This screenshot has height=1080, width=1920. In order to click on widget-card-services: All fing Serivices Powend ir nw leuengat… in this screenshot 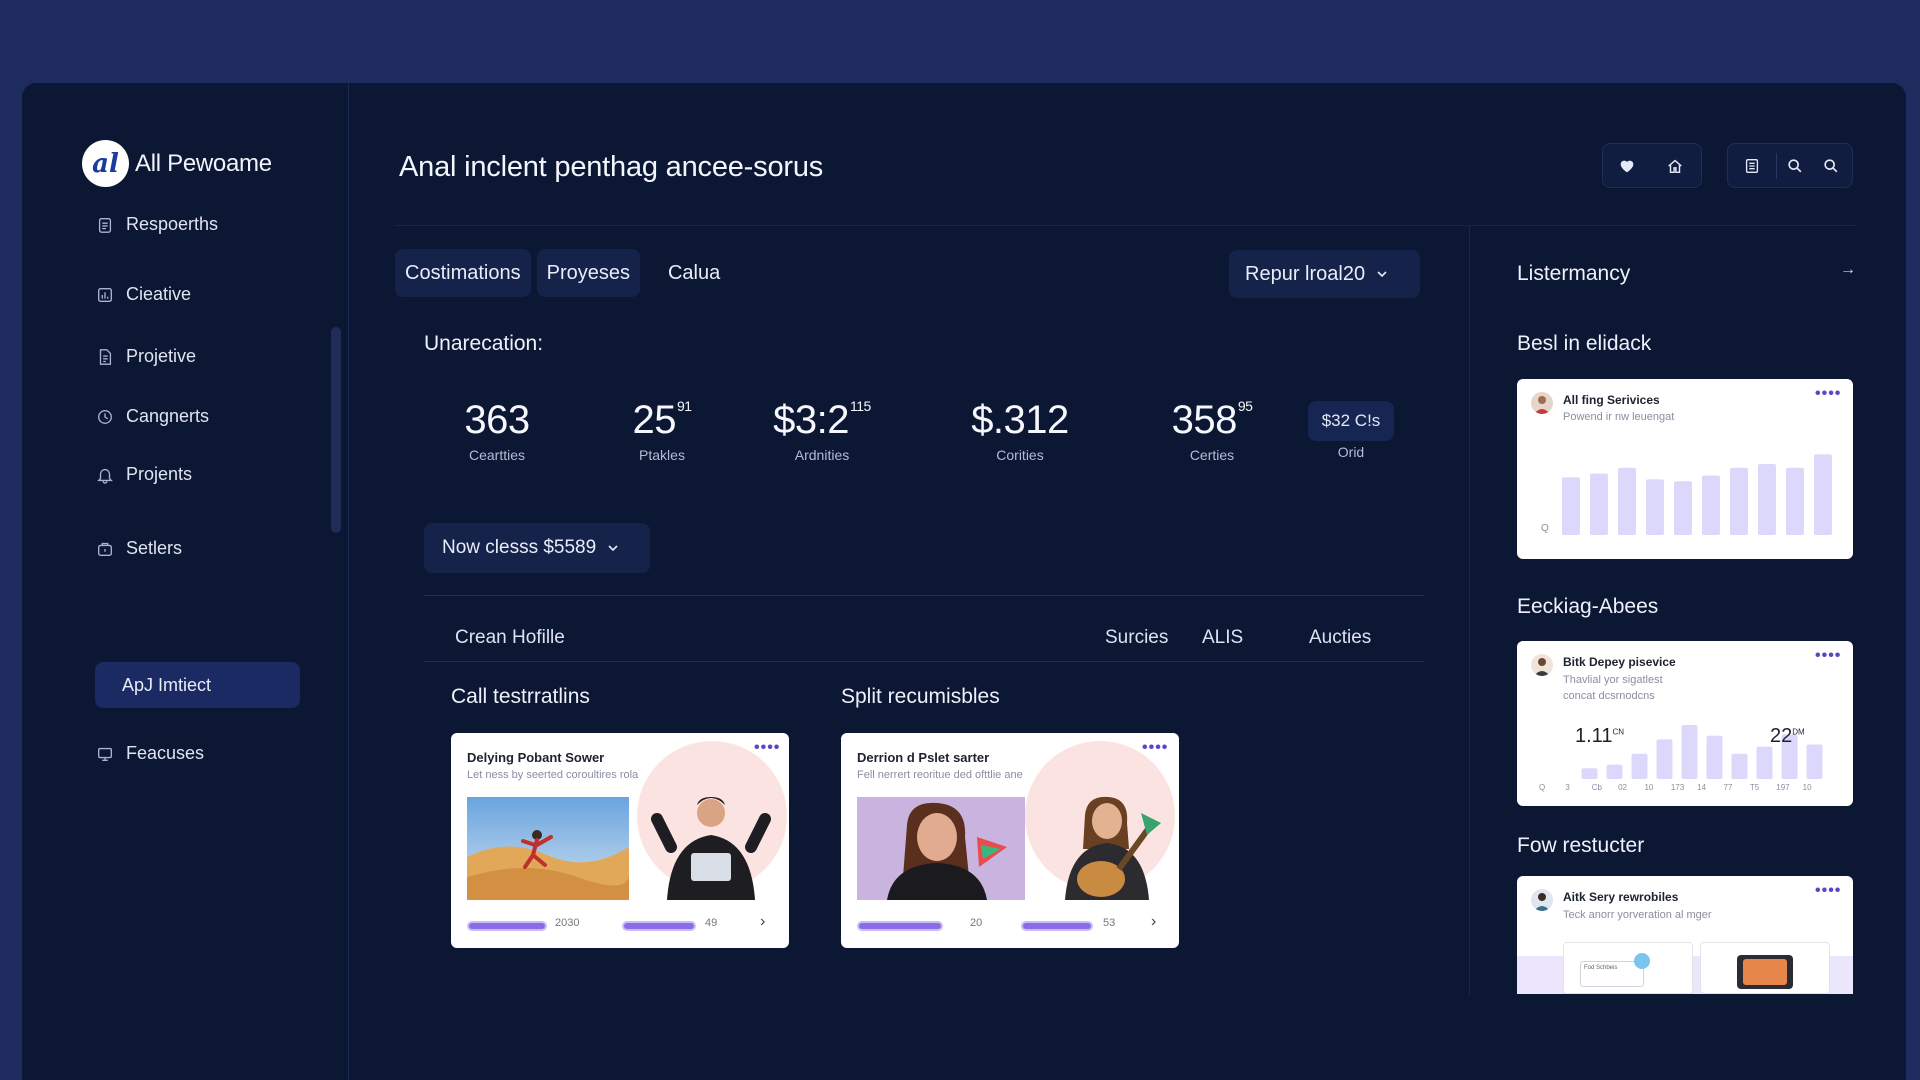, I will do `click(1685, 469)`.